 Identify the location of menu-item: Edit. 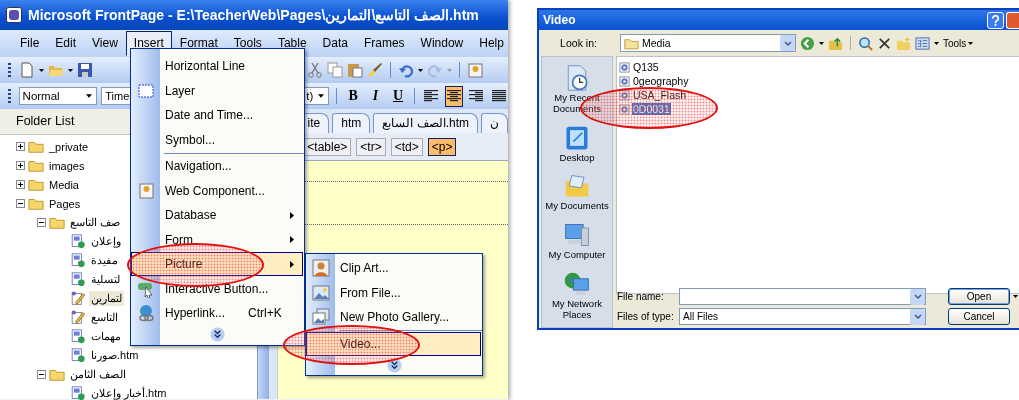
(66, 43).